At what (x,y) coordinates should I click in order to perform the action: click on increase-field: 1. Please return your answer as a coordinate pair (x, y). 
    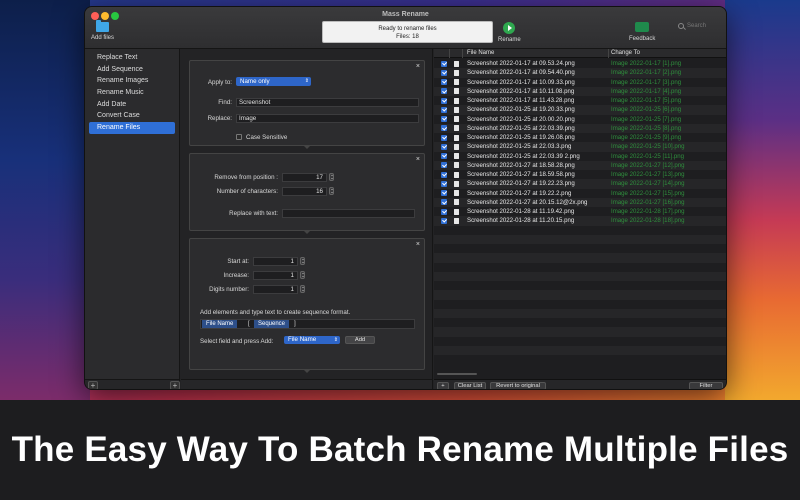
    Looking at the image, I should click on (275, 275).